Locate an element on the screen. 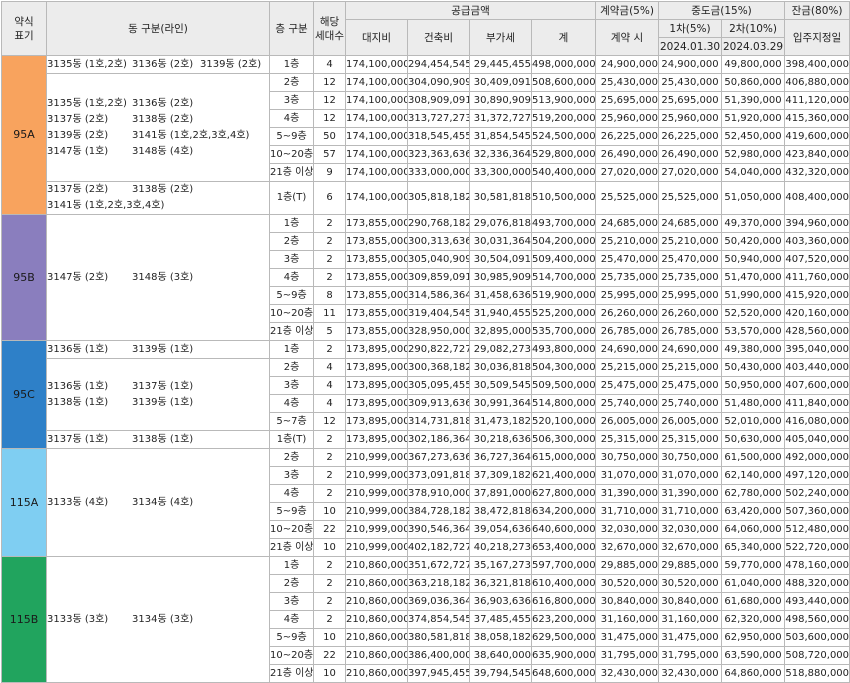 This screenshot has width=850, height=683. total-cell: 504,200,000 is located at coordinates (563, 241).